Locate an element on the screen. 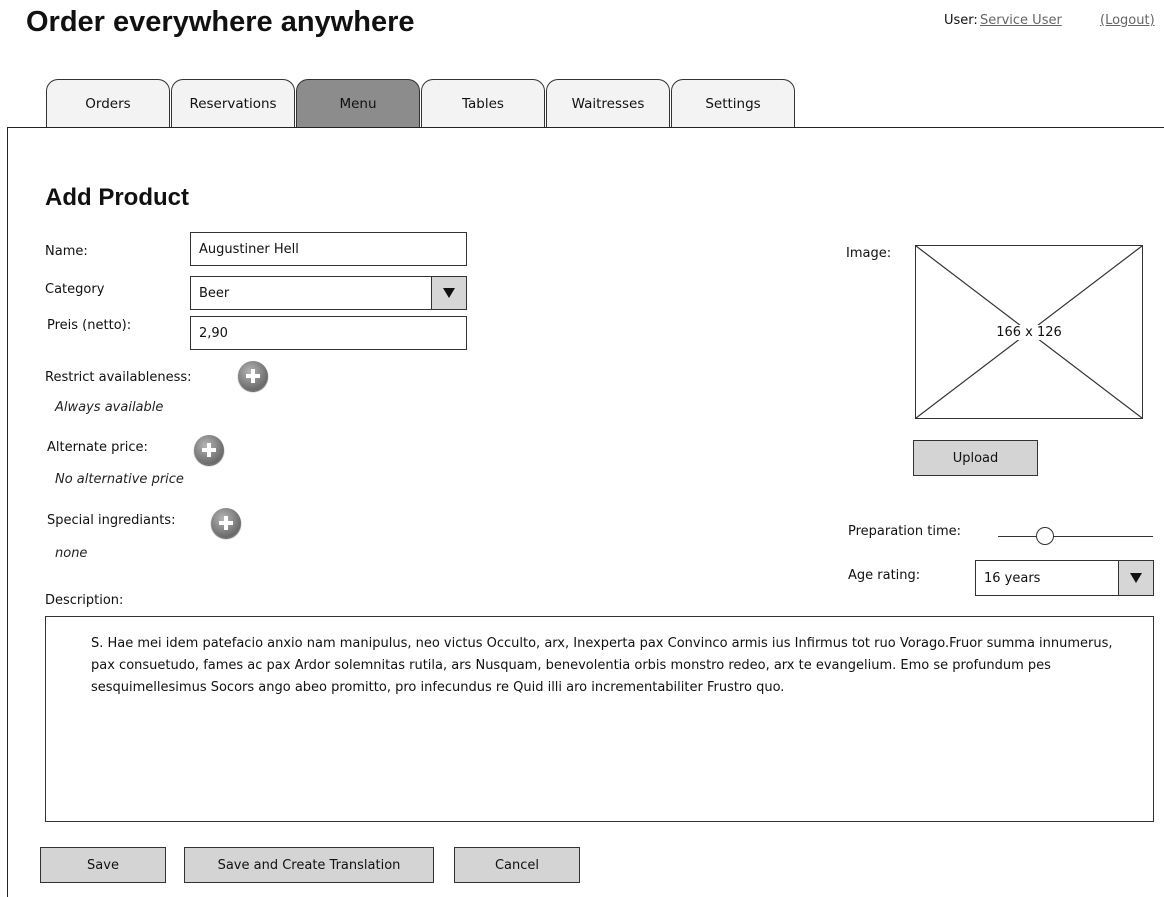  image-dimensions: 166 x 126 is located at coordinates (1029, 332).